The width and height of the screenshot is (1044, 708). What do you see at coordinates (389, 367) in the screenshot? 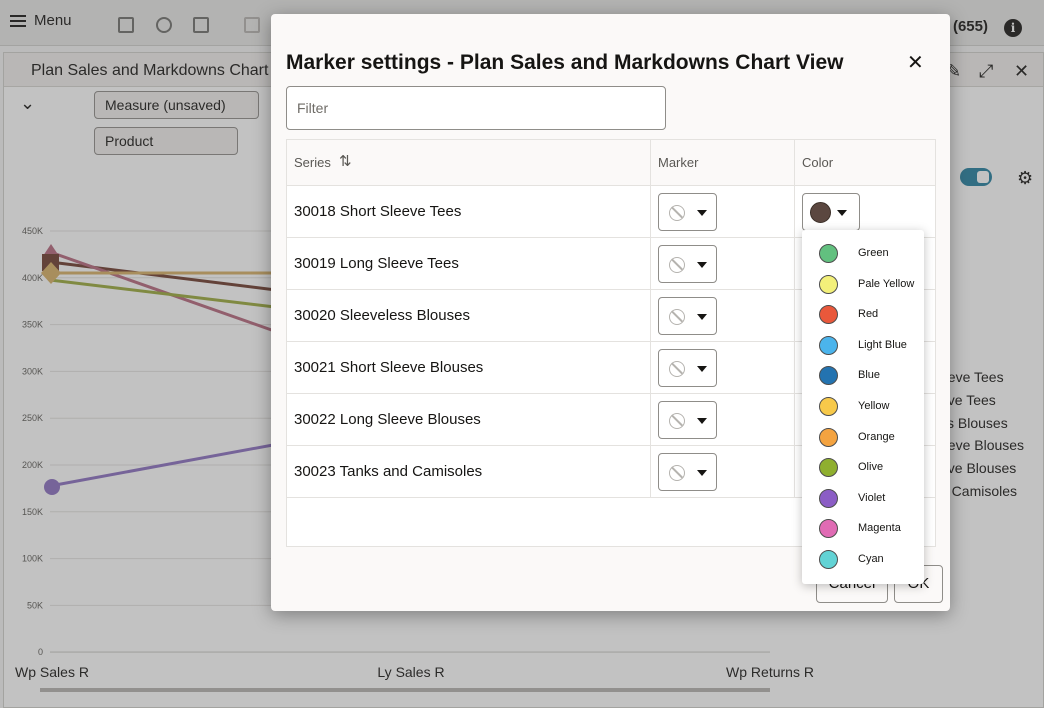
I see `series-label: 30021 Short Sleeve Blouses` at bounding box center [389, 367].